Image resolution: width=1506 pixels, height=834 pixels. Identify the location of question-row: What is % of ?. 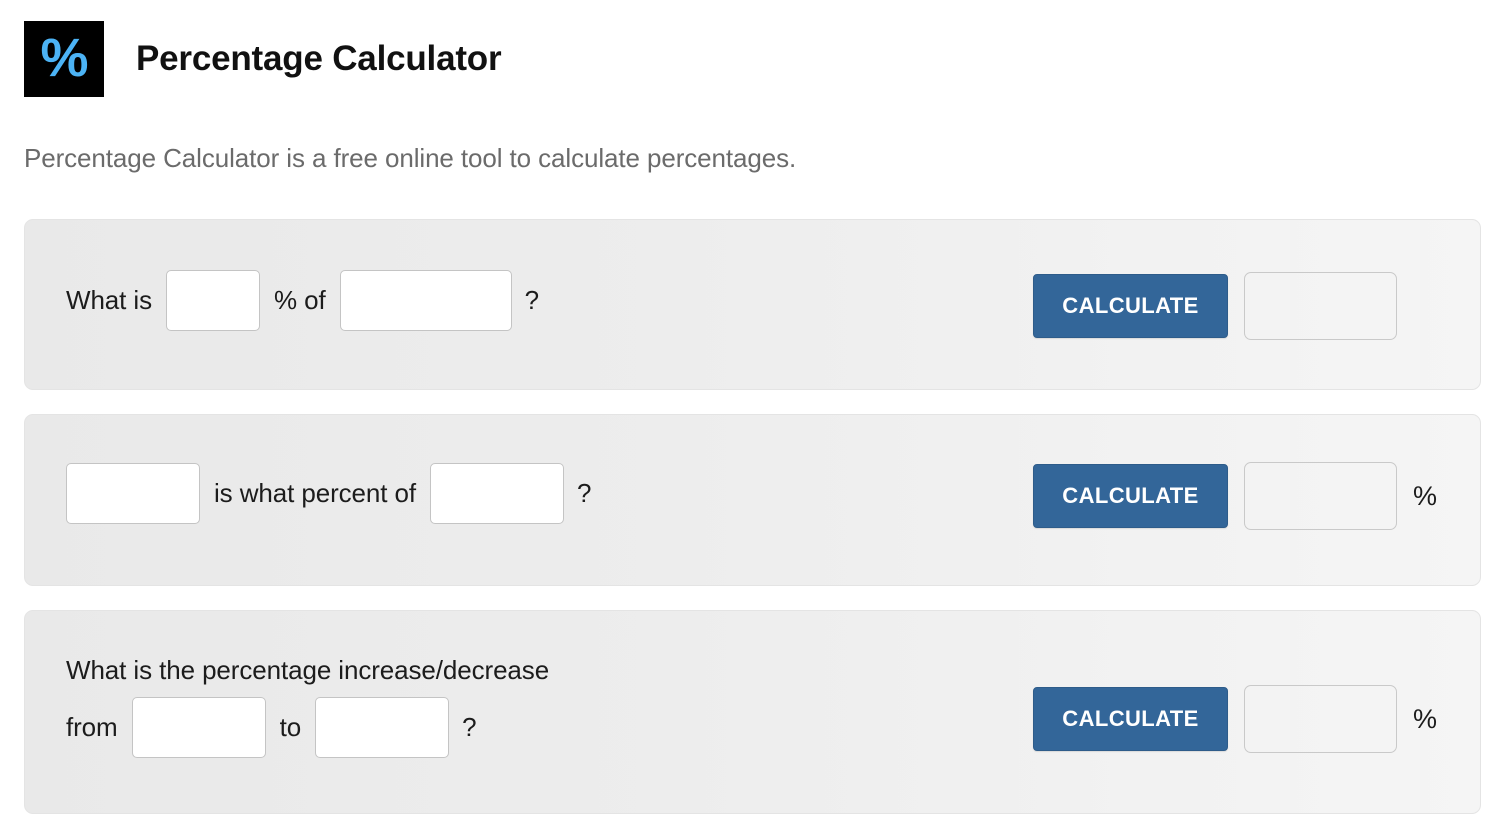
(302, 300).